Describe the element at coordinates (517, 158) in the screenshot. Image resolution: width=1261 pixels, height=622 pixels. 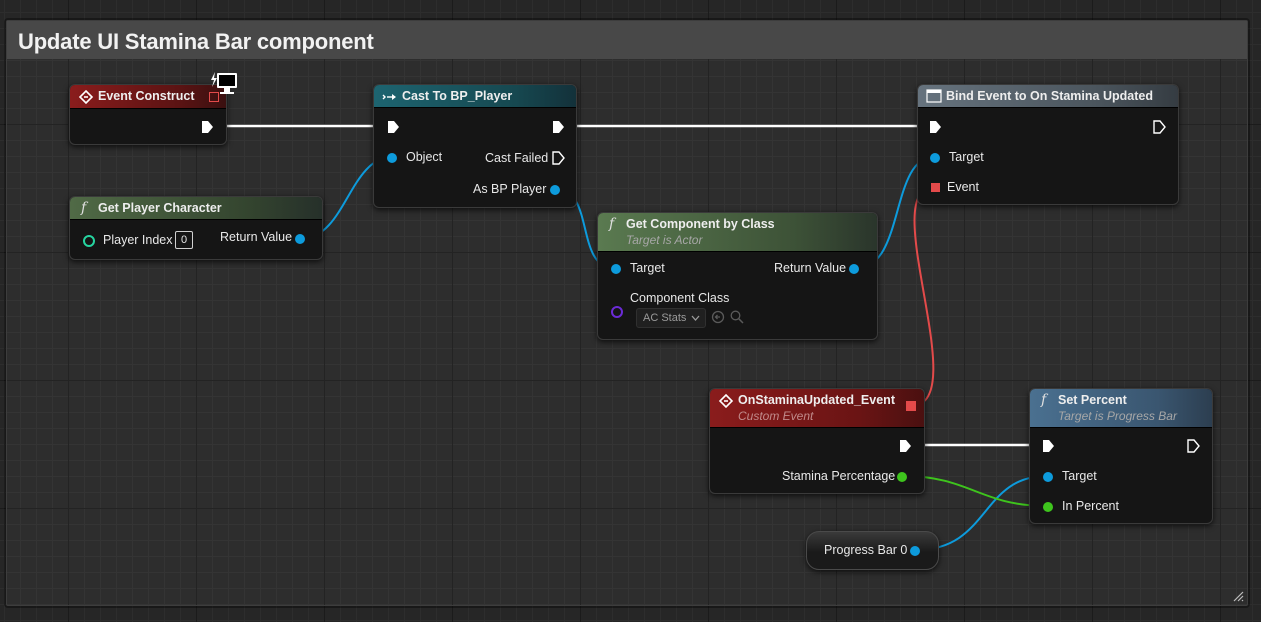
I see `cast-failed-label: Cast Failed` at that location.